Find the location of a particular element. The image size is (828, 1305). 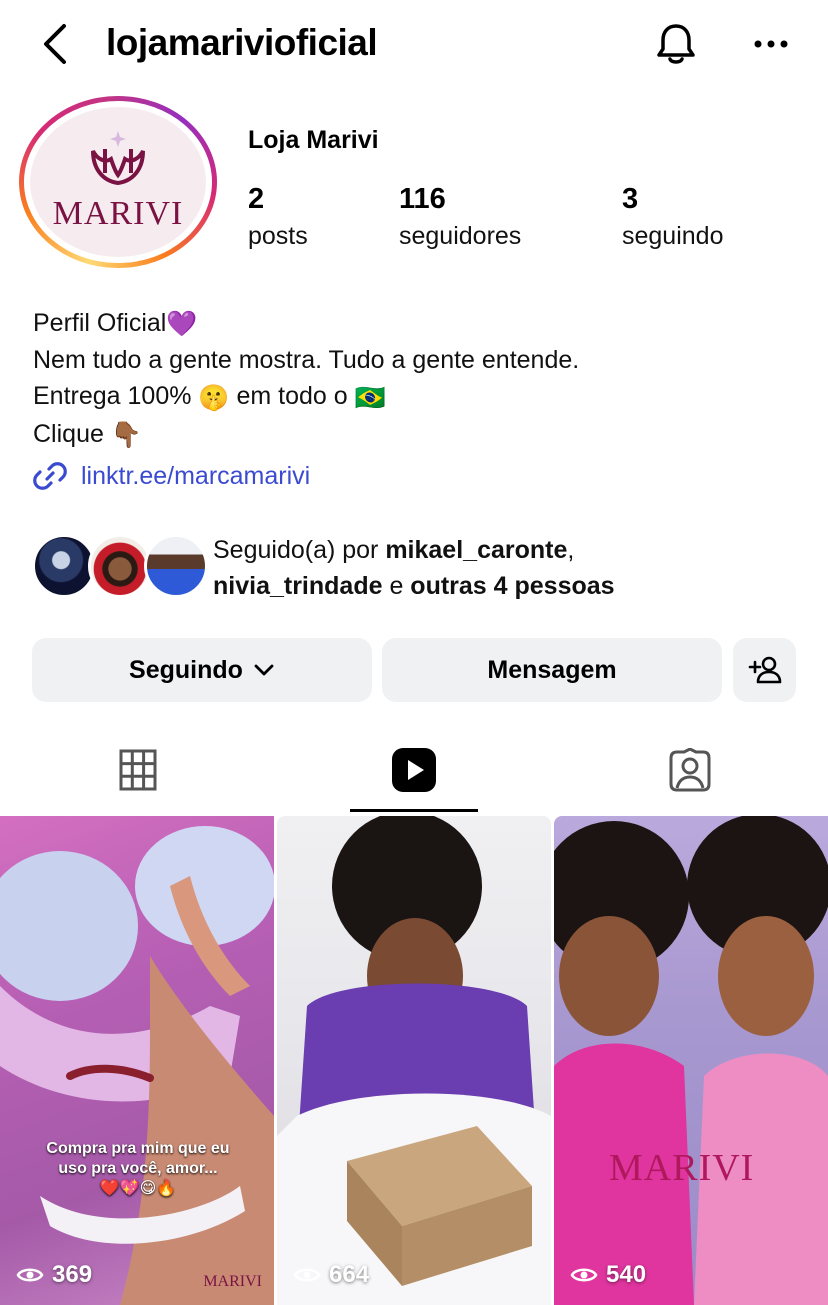

posts-count: 2 posts is located at coordinates (278, 217).